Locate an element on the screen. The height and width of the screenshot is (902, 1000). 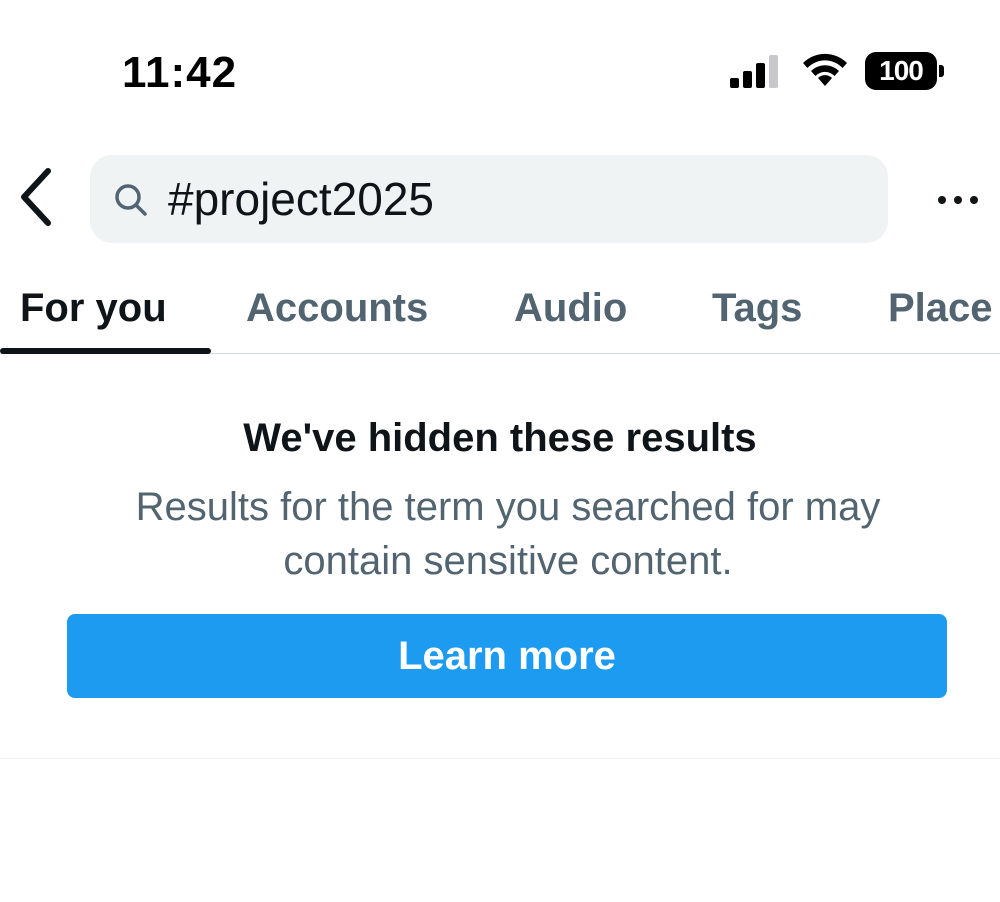
tab-audio: Audio is located at coordinates (570, 307).